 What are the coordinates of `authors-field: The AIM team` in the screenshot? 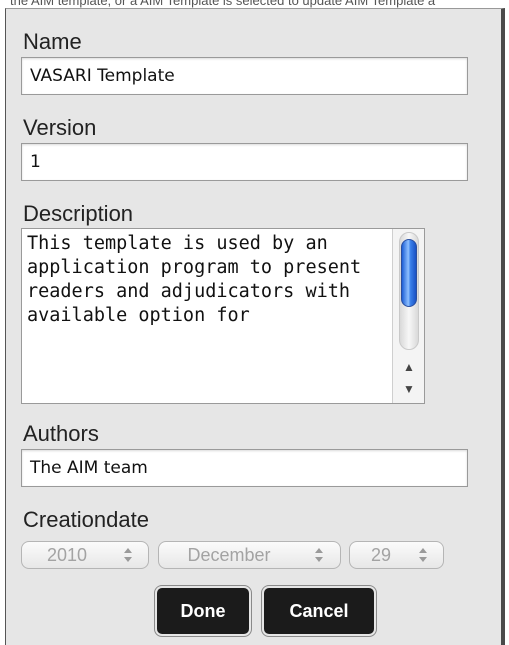 It's located at (244, 468).